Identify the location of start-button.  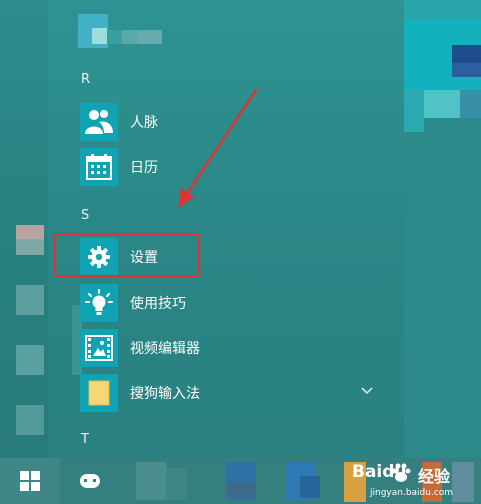
(30, 481).